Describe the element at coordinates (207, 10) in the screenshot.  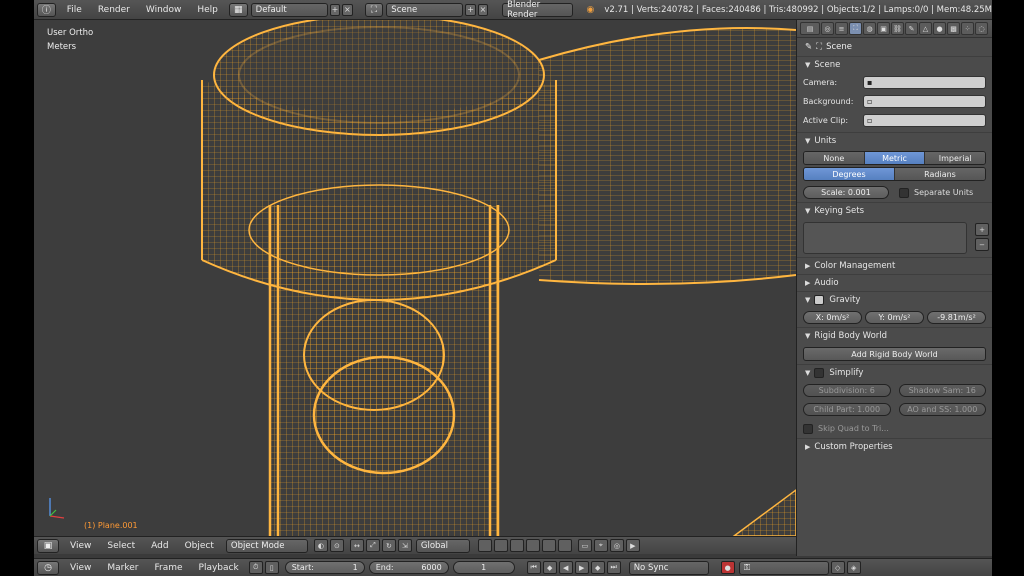
I see `menu-help: Help` at that location.